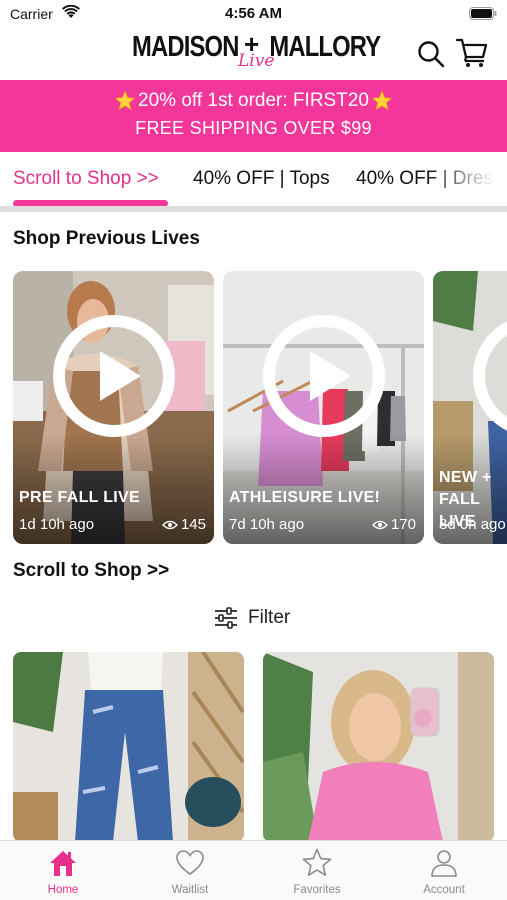 This screenshot has width=507, height=900. I want to click on sliders-icon, so click(226, 618).